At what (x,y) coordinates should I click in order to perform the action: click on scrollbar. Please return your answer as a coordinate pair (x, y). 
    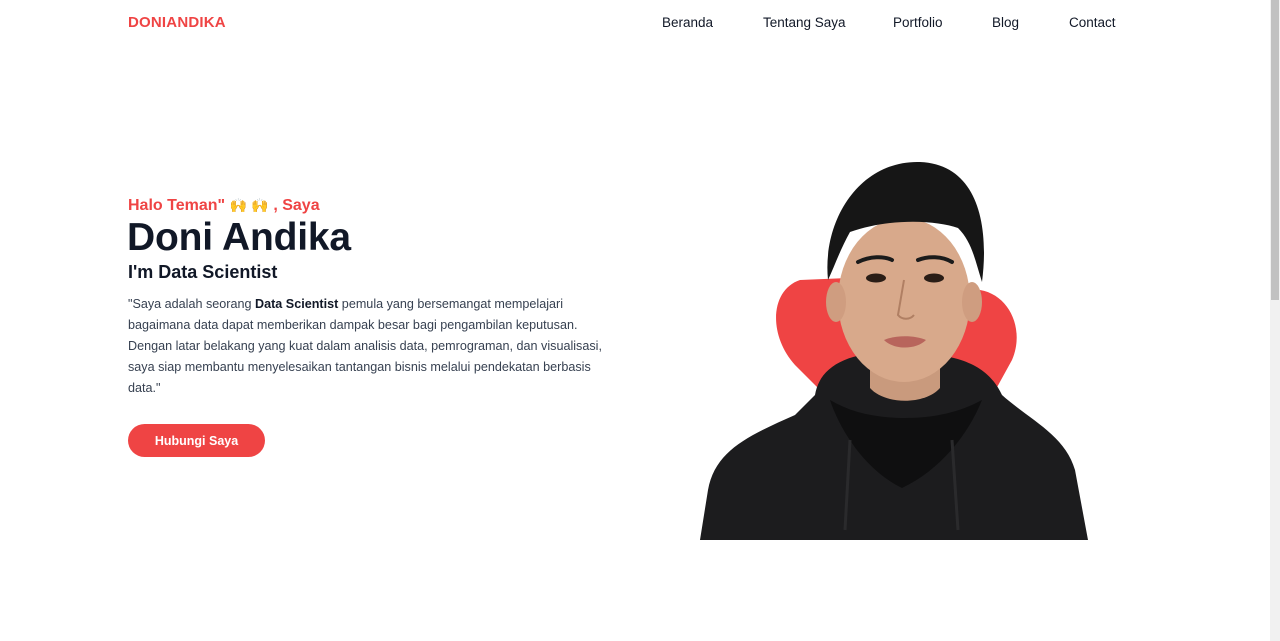
    Looking at the image, I should click on (1275, 320).